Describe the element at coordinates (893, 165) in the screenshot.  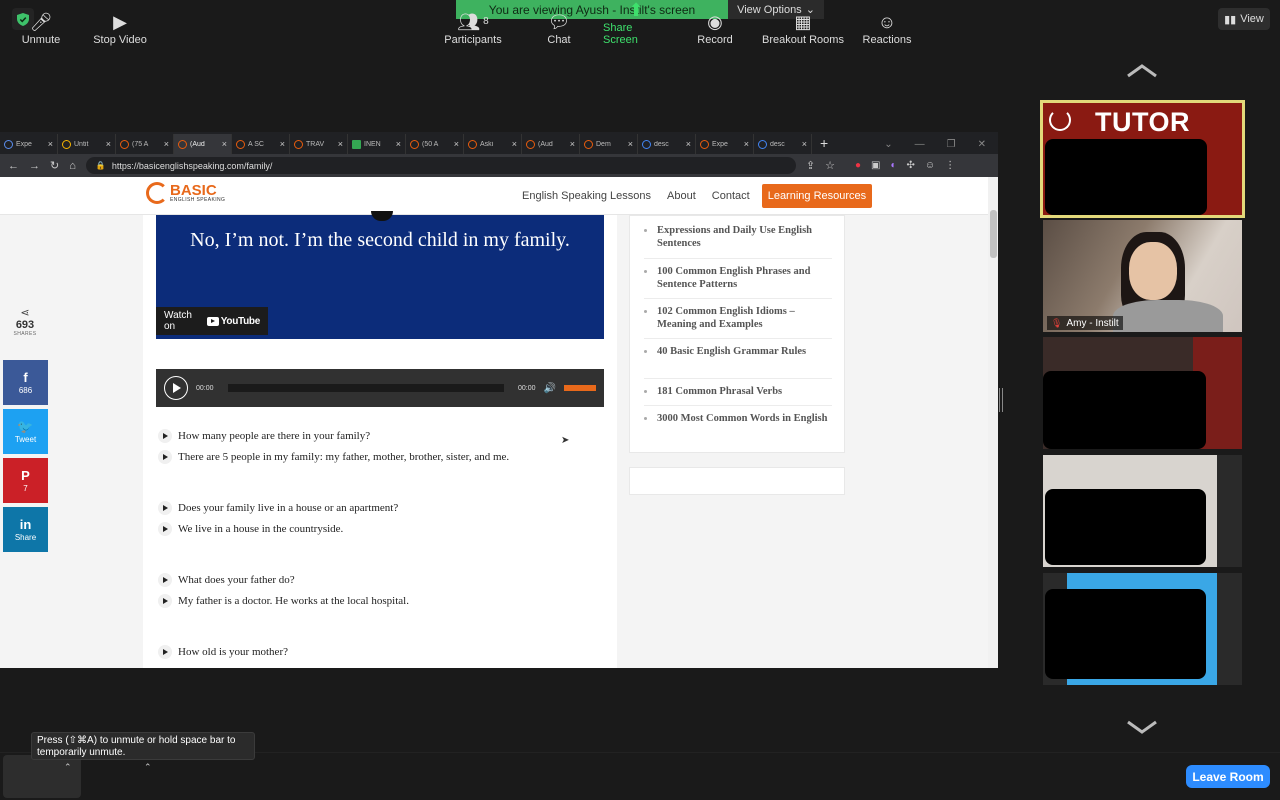
I see `extension-icon: ◐` at that location.